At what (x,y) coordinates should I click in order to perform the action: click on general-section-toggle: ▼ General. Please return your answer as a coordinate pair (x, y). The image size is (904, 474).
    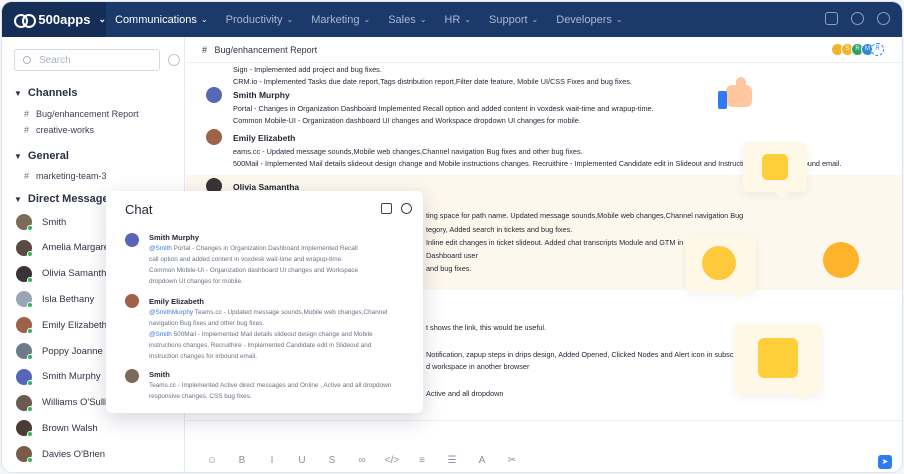
    Looking at the image, I should click on (41, 156).